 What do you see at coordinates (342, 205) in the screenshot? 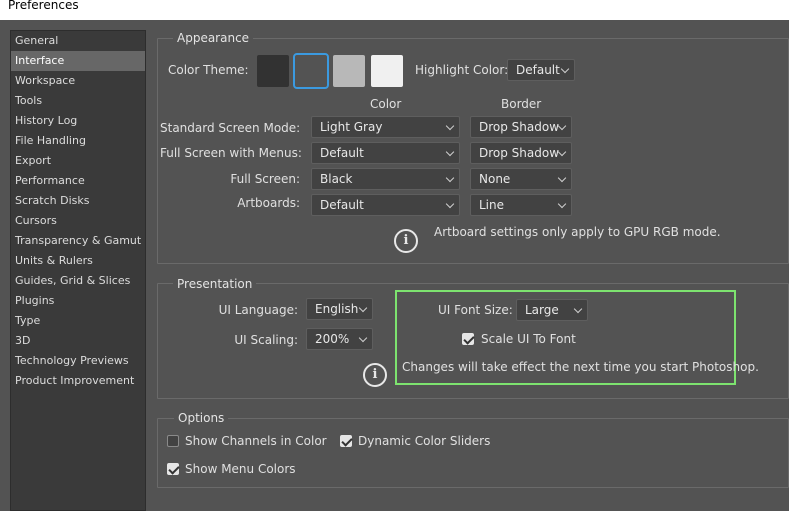
I see `artboards-color-value: Default` at bounding box center [342, 205].